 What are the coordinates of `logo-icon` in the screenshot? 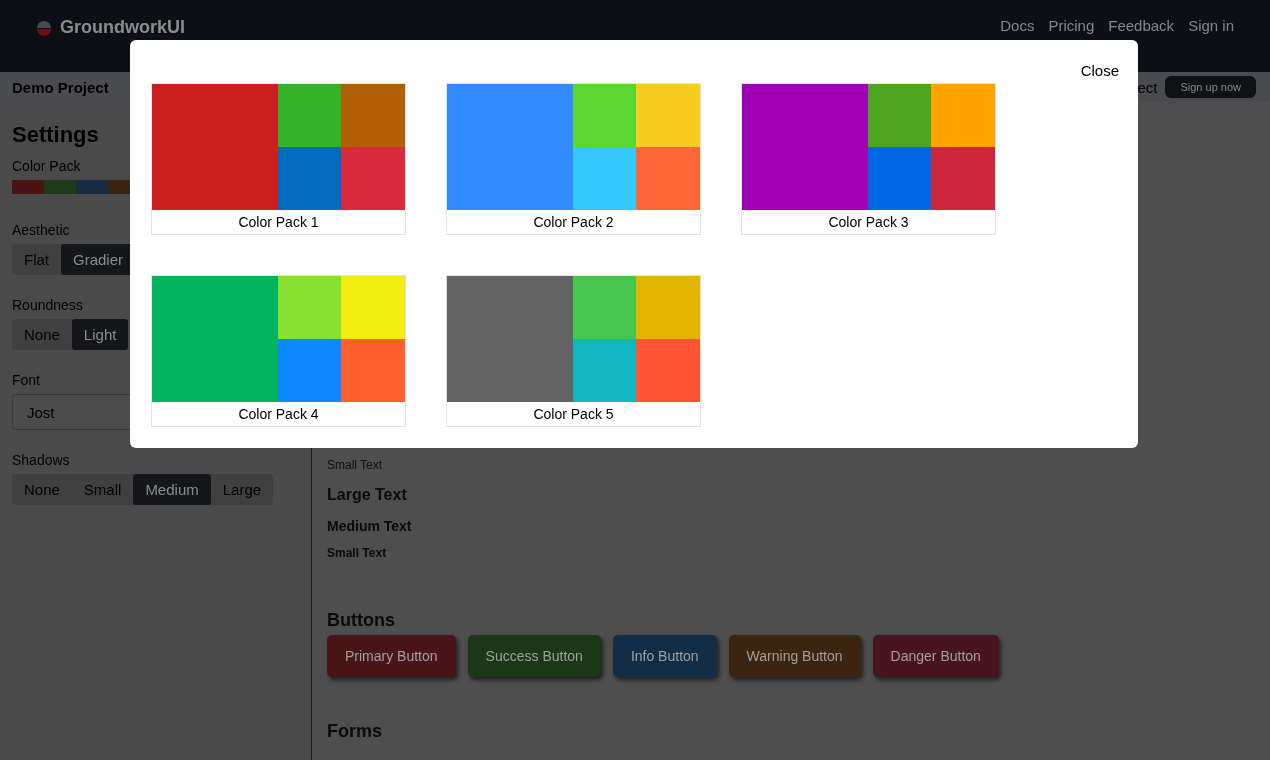 It's located at (44, 27).